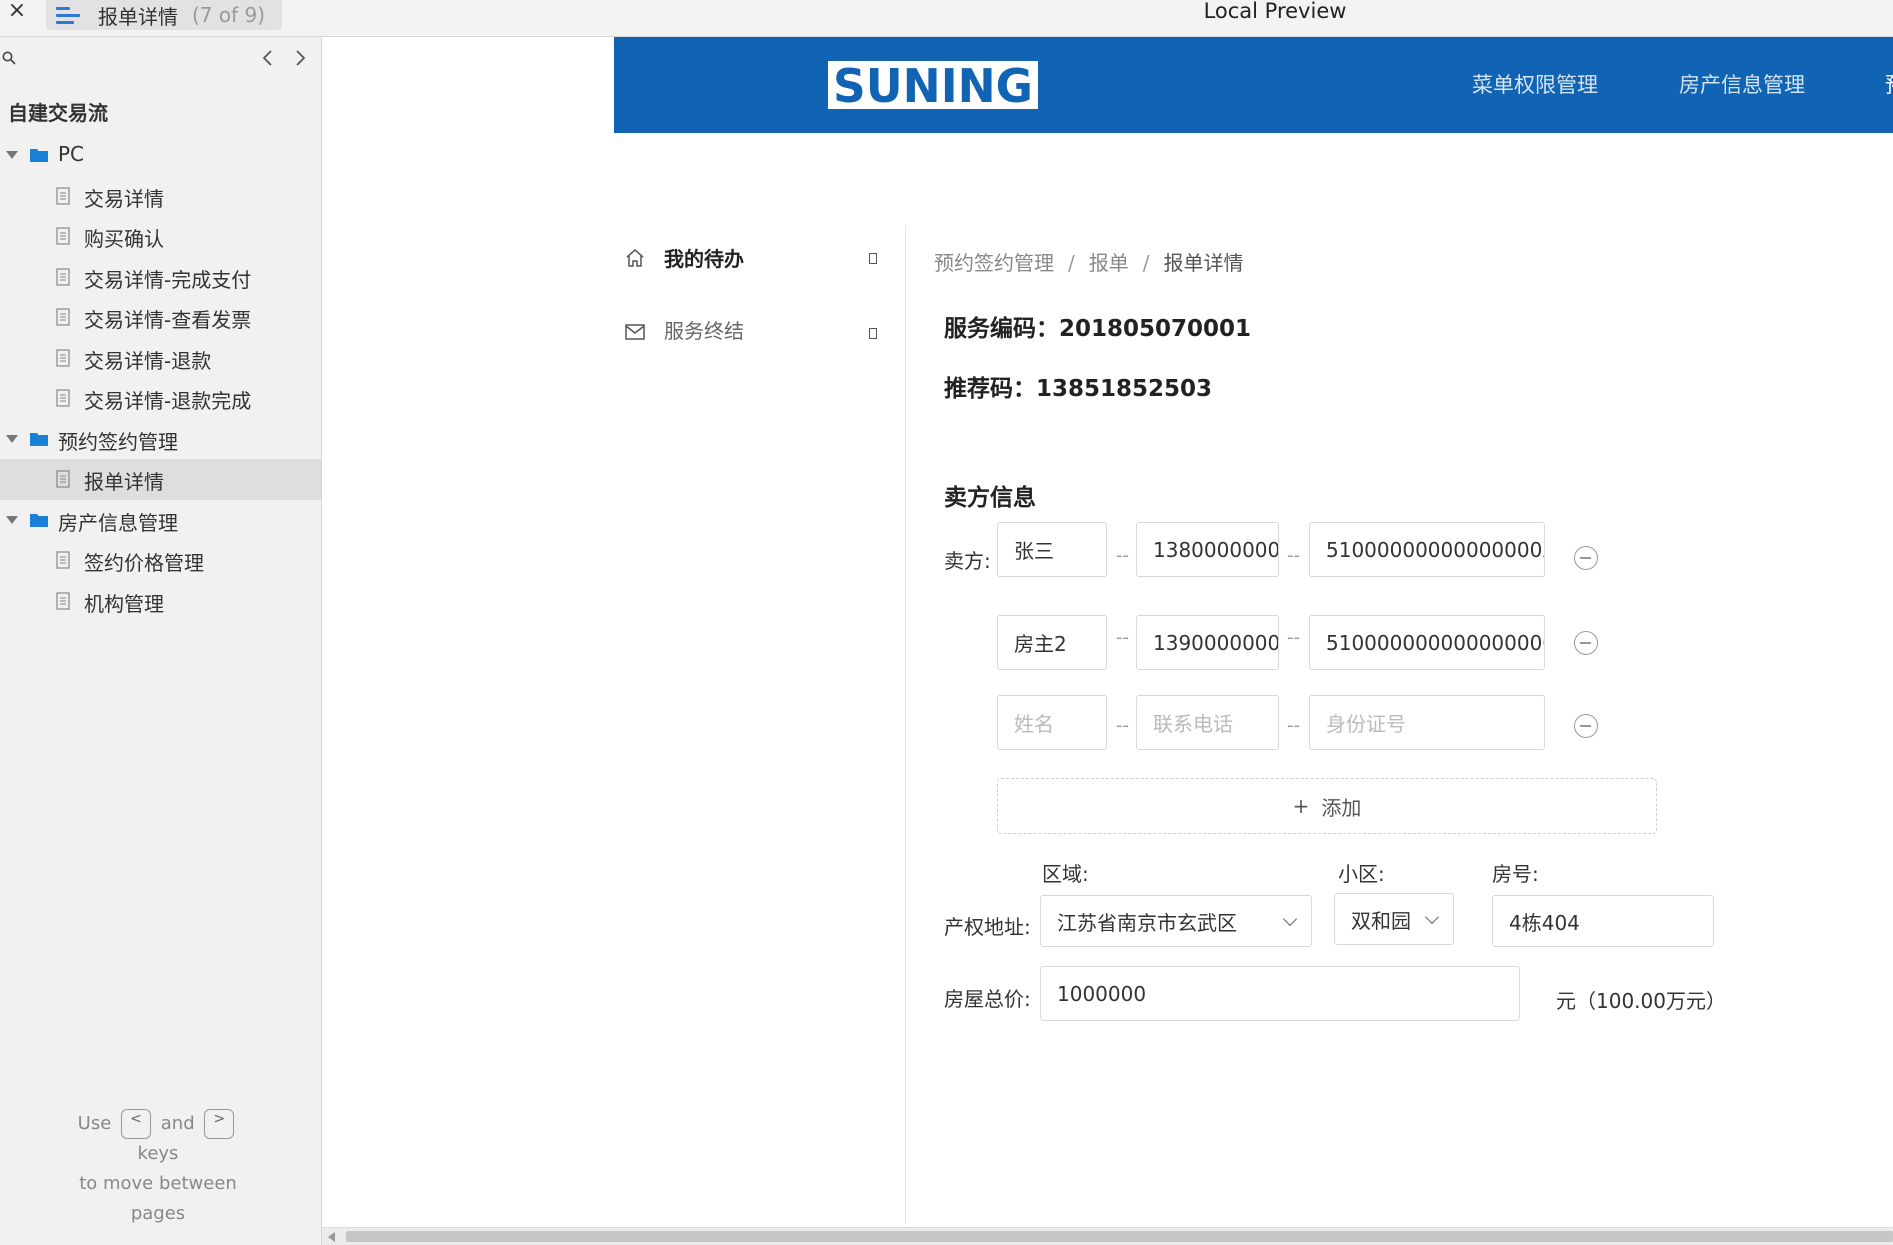  Describe the element at coordinates (946, 18) in the screenshot. I see `title-bar: × 报单详情 (7 of 9) Local Preview` at that location.